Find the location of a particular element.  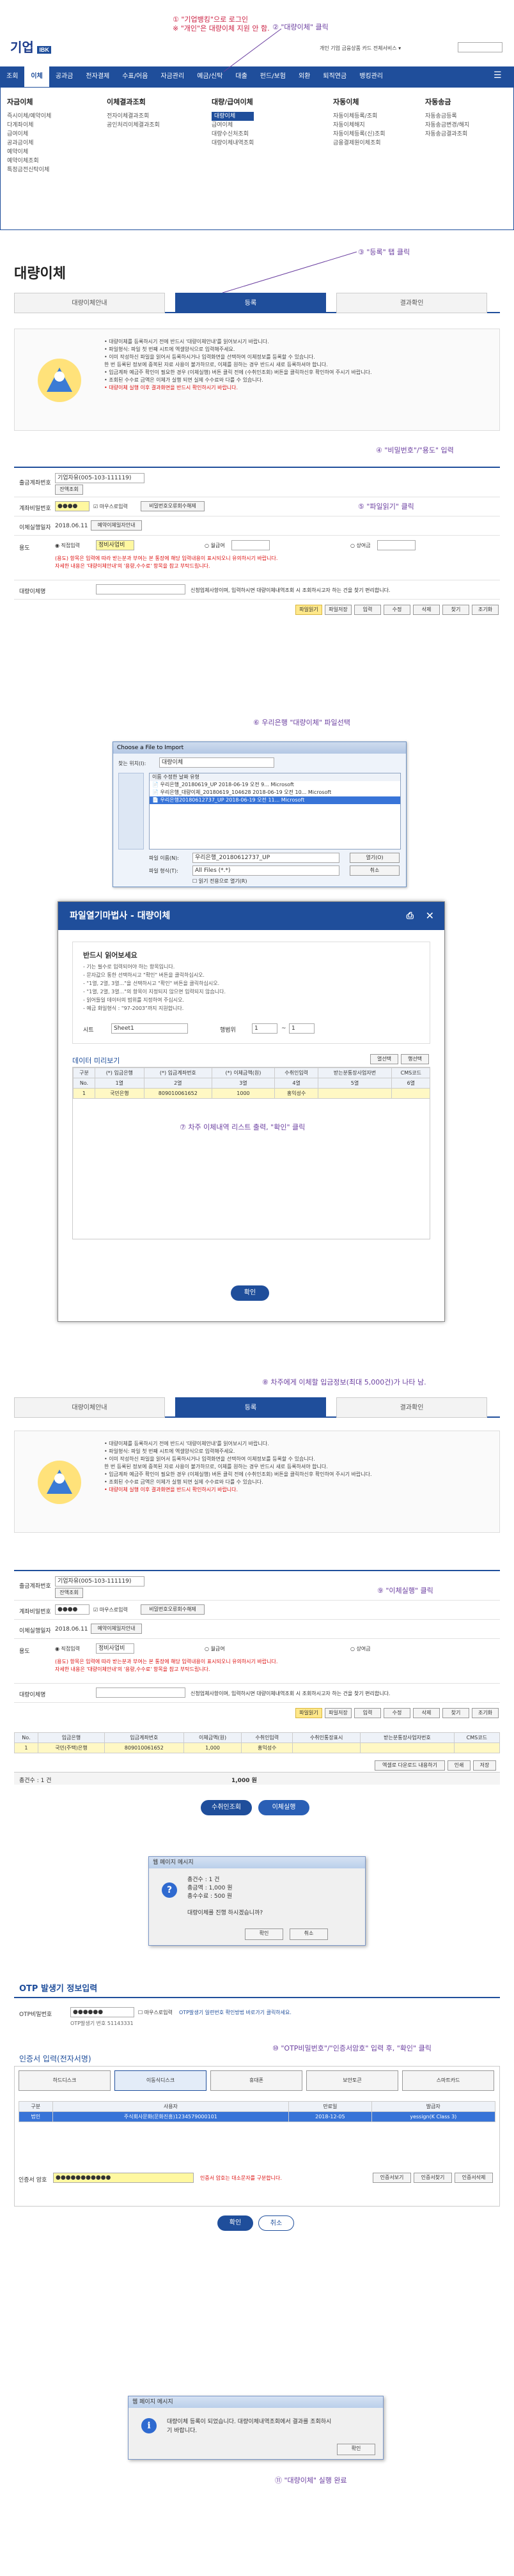

sheet-select: Sheet1 is located at coordinates (149, 1028).